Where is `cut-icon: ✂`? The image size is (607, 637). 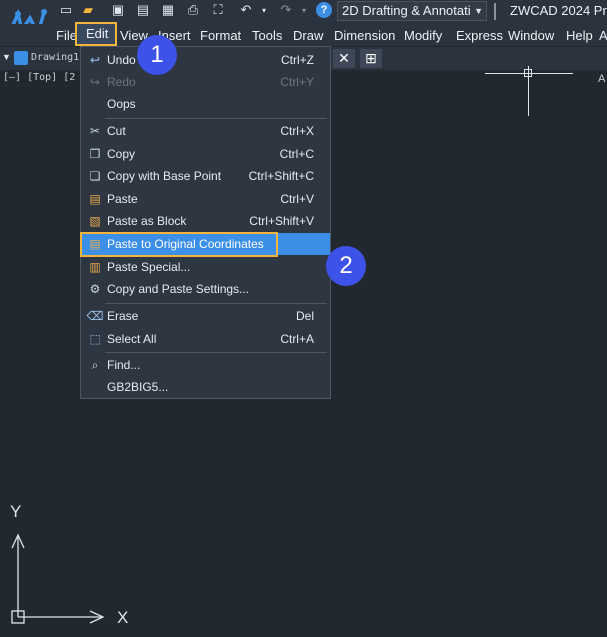 cut-icon: ✂ is located at coordinates (95, 131).